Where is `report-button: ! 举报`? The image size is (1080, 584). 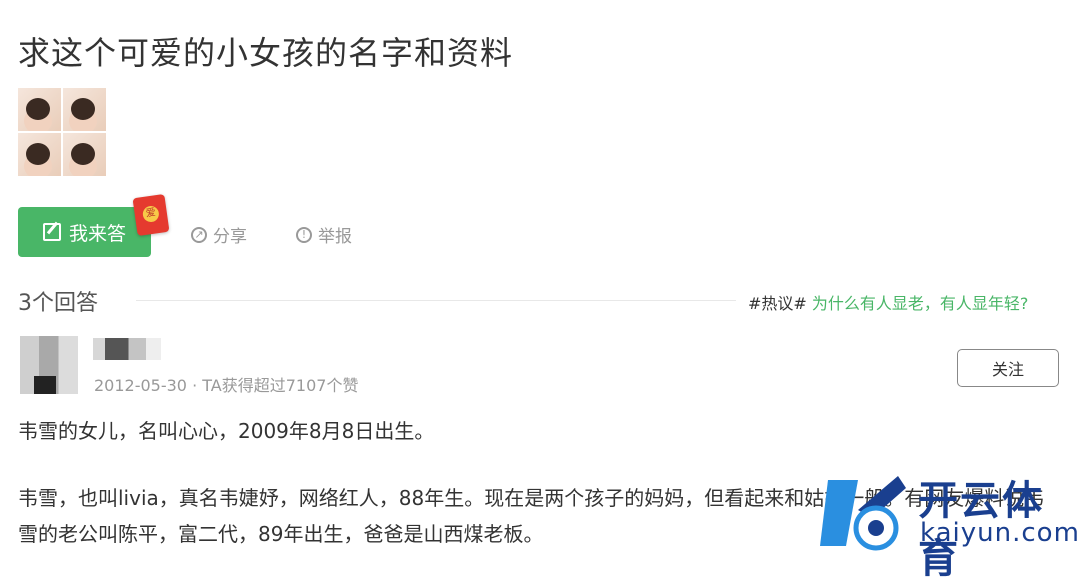
report-button: ! 举报 is located at coordinates (324, 234).